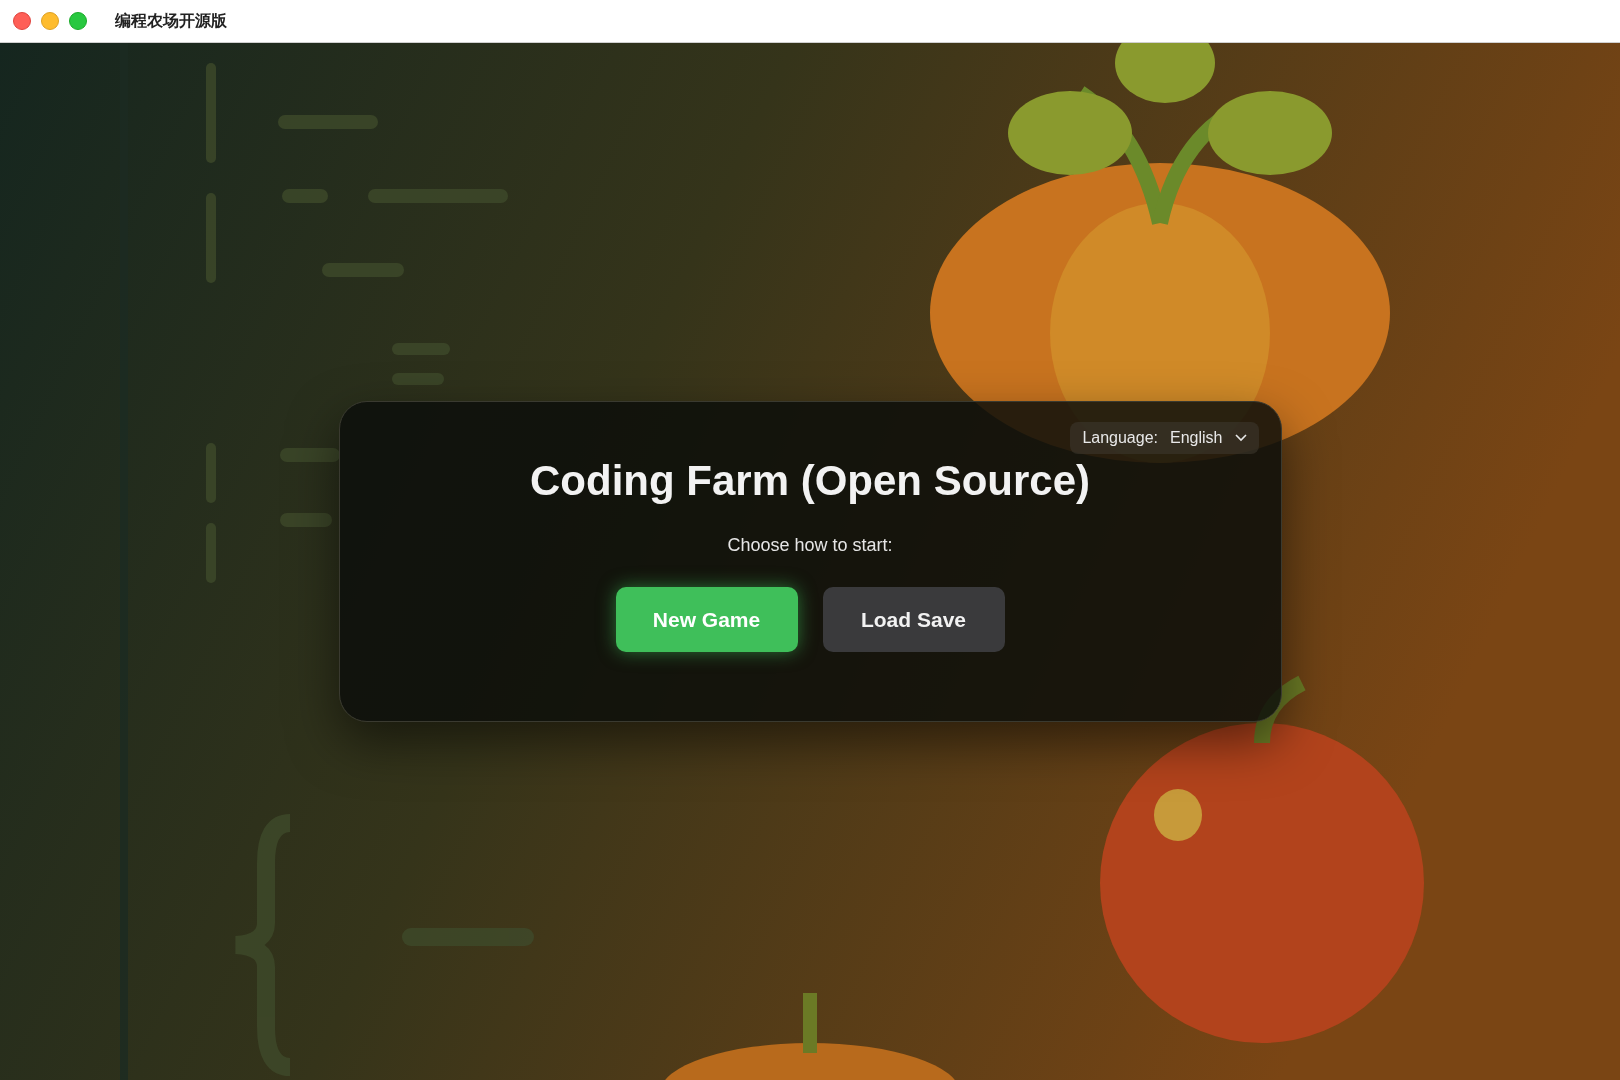  I want to click on start-button: Load Save, so click(913, 619).